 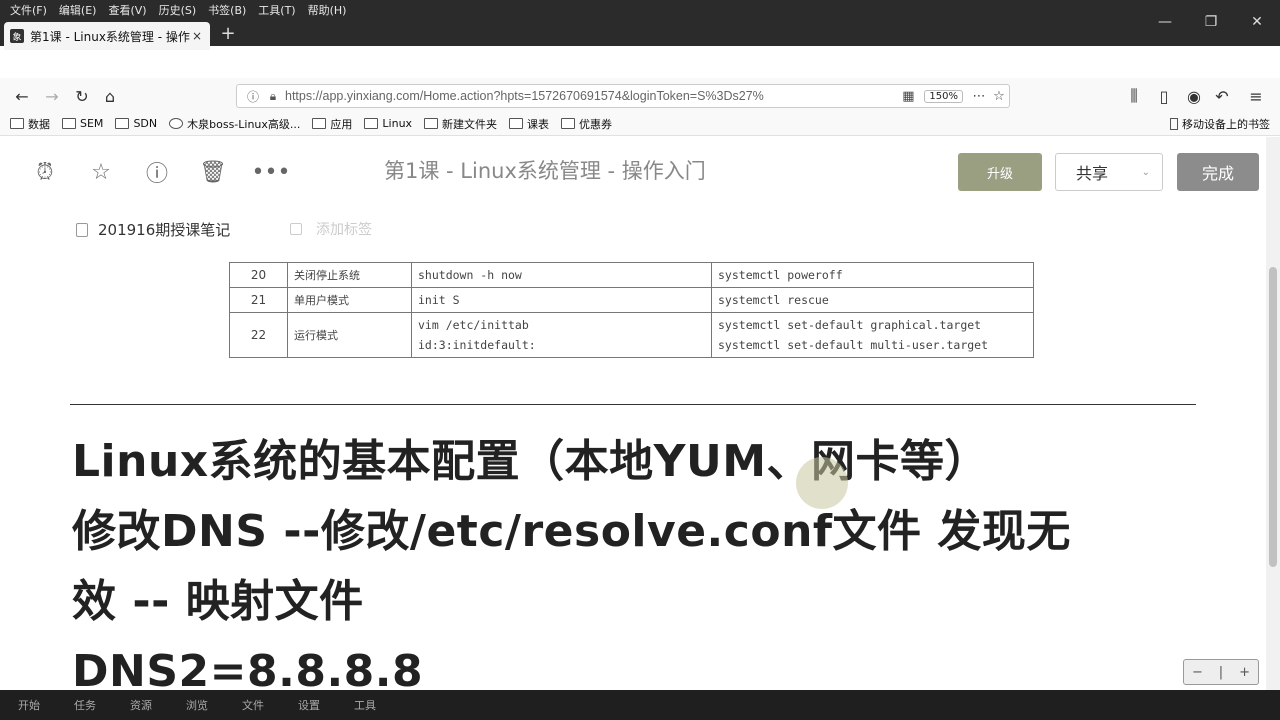 What do you see at coordinates (197, 36) in the screenshot?
I see `tab-close-icon: ×` at bounding box center [197, 36].